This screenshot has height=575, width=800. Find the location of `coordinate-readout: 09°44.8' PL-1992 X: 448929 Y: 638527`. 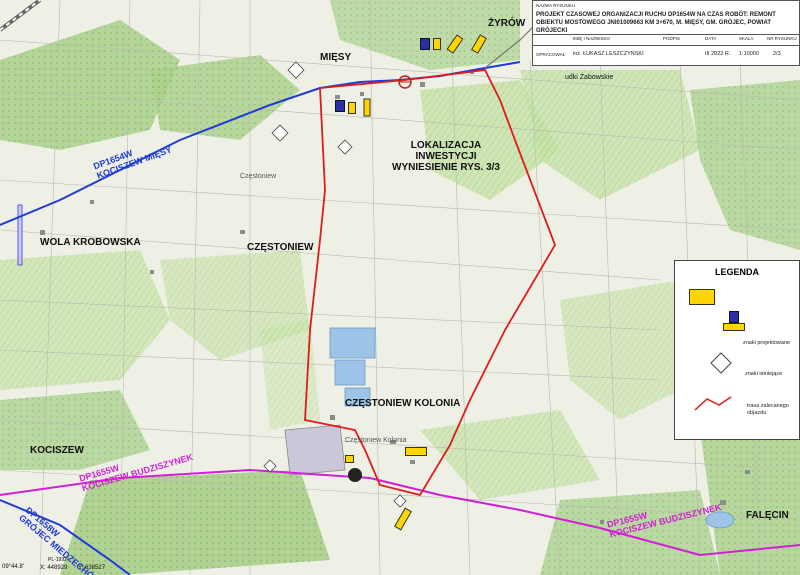

coordinate-readout: 09°44.8' PL-1992 X: 448929 Y: 638527 is located at coordinates (60, 566).